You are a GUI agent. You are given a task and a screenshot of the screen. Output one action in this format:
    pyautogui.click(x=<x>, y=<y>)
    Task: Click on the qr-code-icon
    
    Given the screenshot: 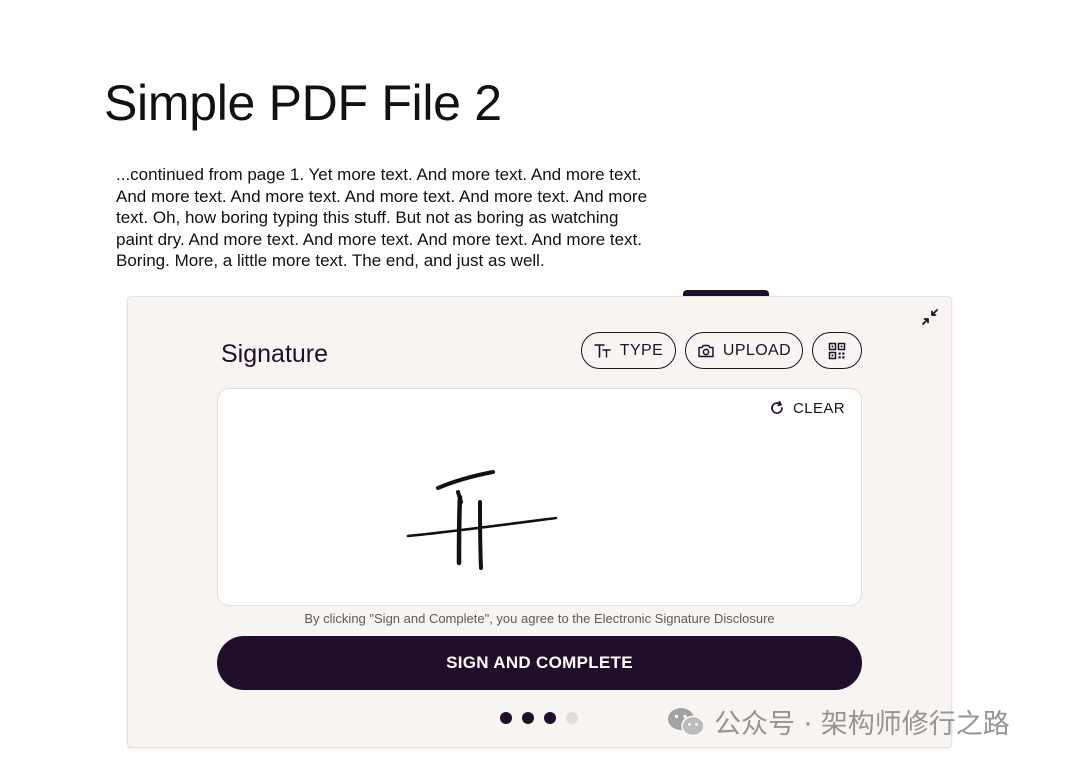 What is the action you would take?
    pyautogui.click(x=837, y=350)
    